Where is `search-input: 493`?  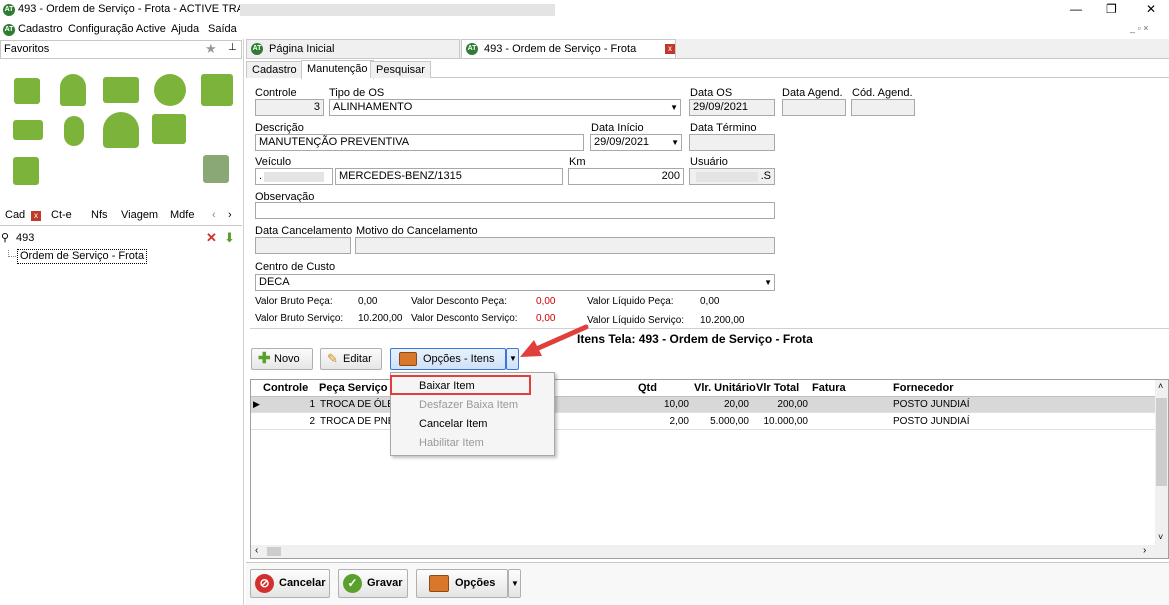
search-input: 493 is located at coordinates (25, 238).